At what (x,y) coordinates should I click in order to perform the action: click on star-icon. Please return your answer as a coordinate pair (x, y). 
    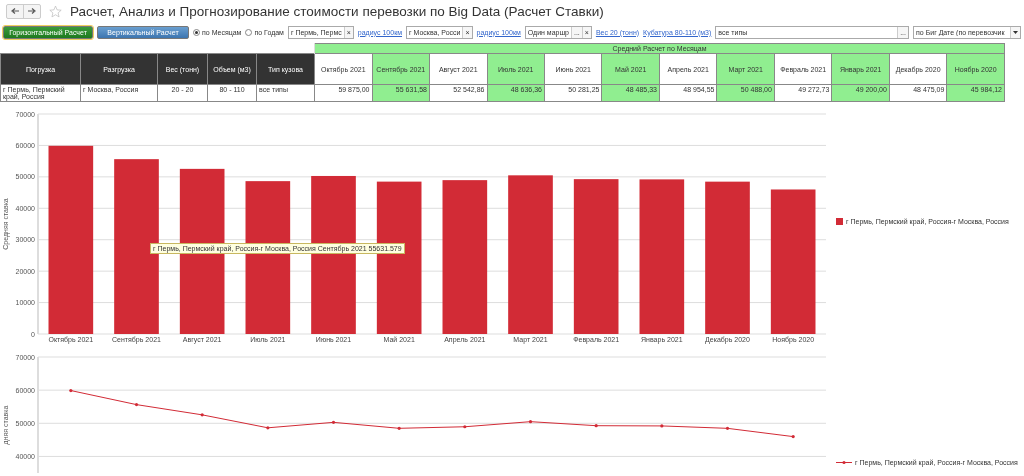
    Looking at the image, I should click on (55, 11).